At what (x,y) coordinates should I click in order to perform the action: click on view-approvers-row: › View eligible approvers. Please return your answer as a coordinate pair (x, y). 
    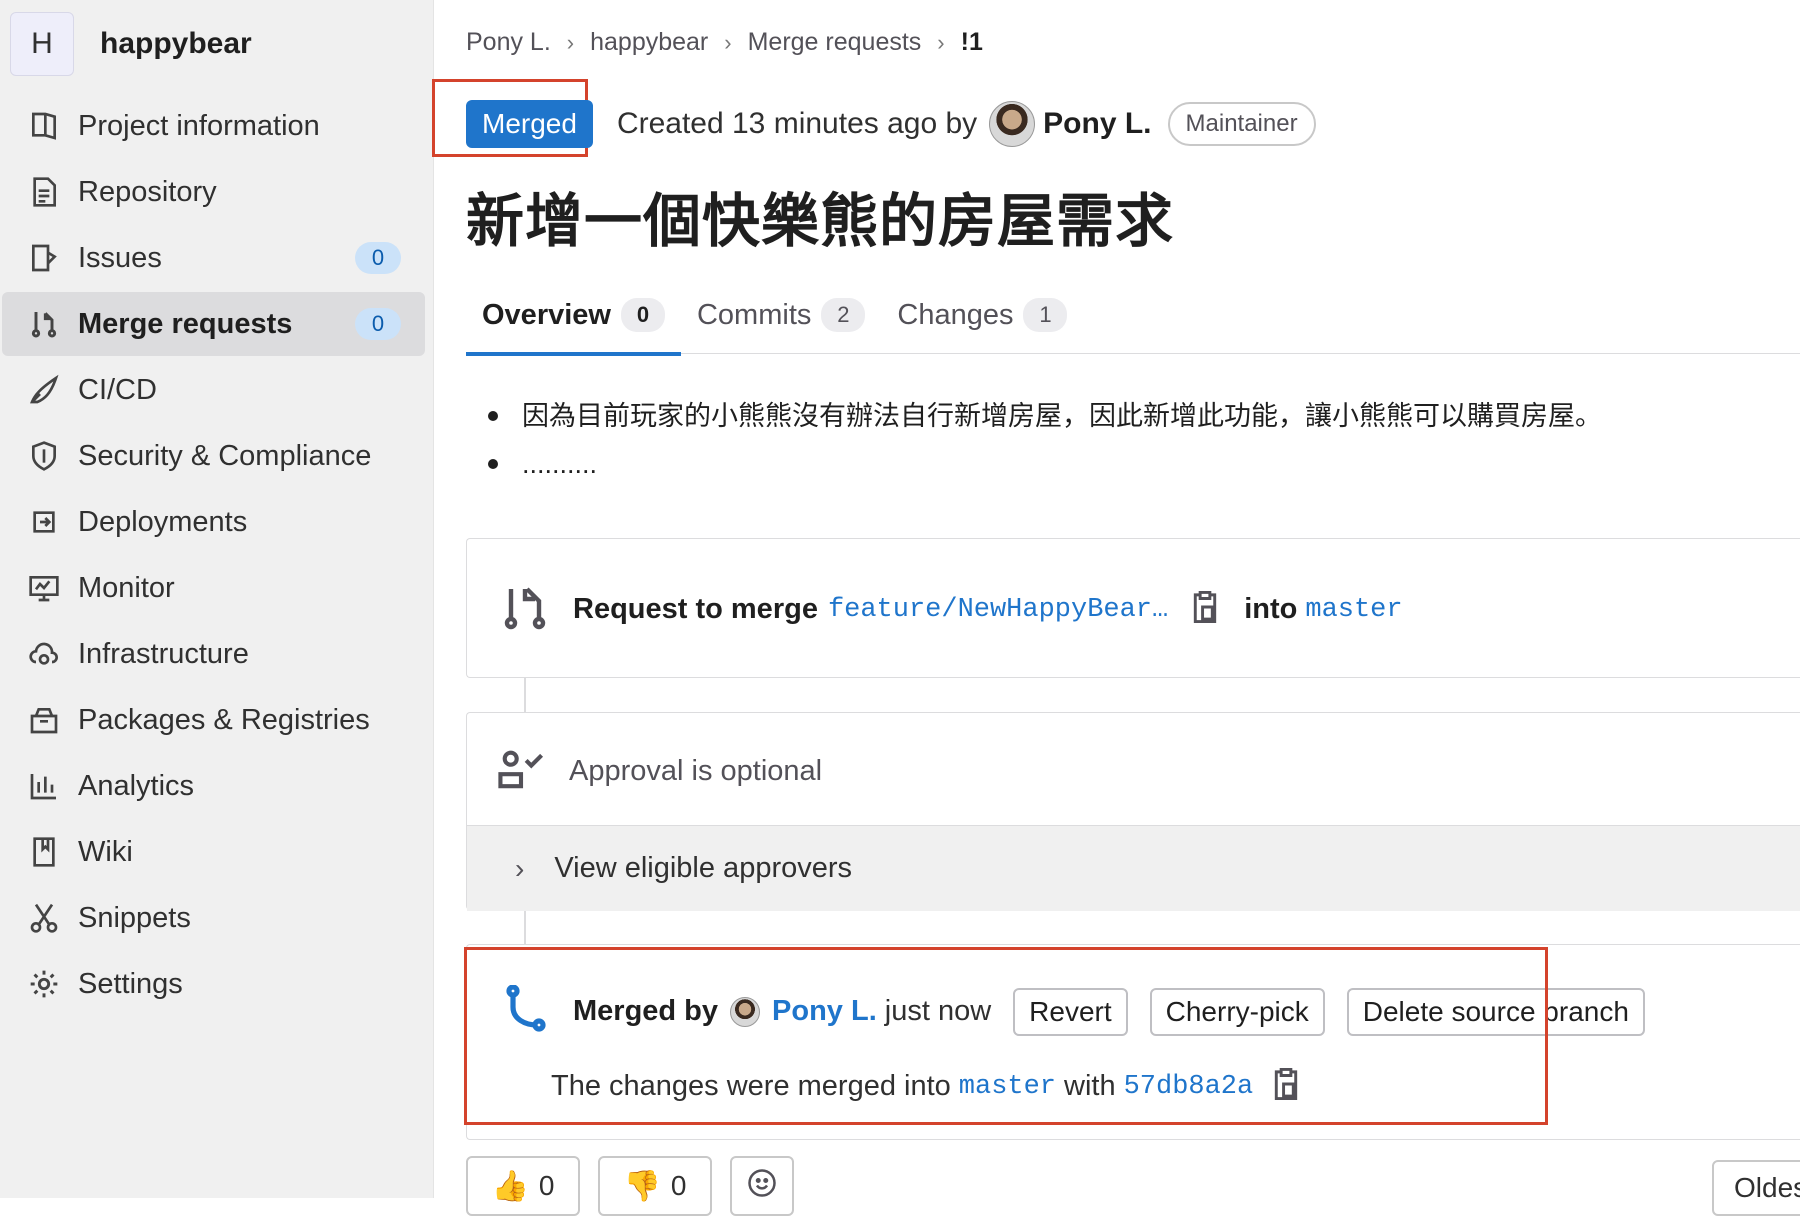
    Looking at the image, I should click on (1133, 868).